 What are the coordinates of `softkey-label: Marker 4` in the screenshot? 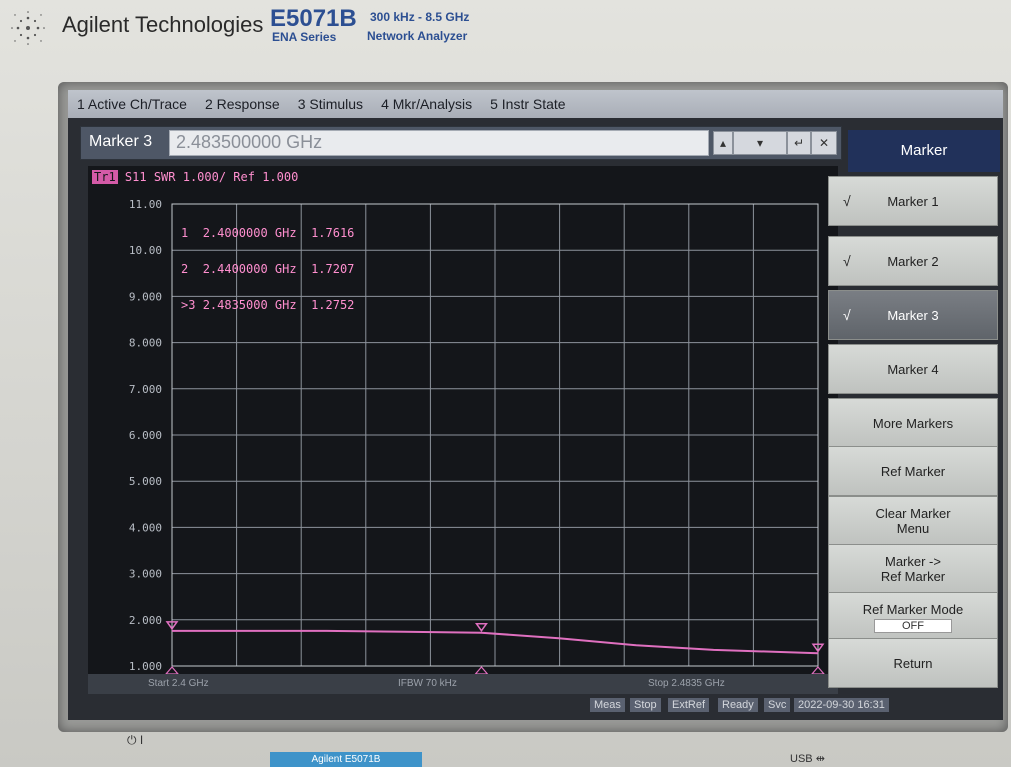 It's located at (913, 369).